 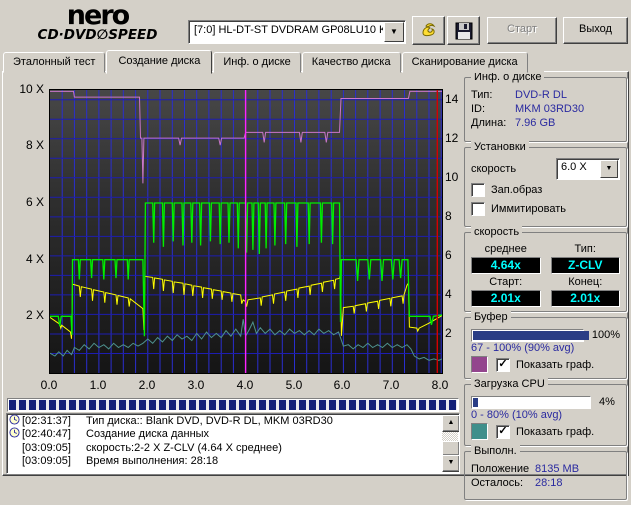 What do you see at coordinates (531, 402) in the screenshot?
I see `cpu-meter` at bounding box center [531, 402].